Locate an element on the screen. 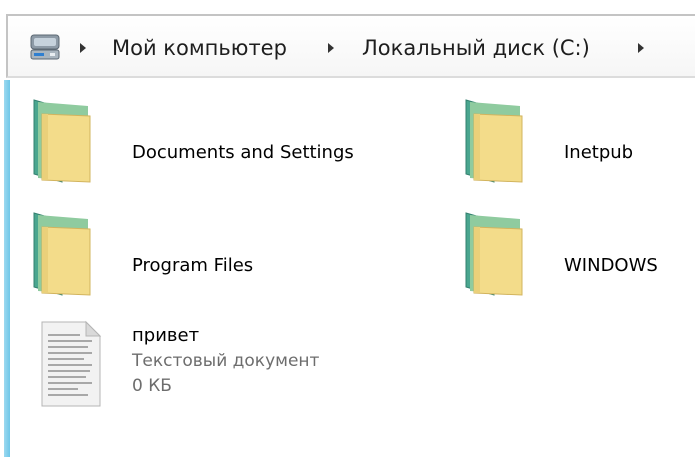  folder-item-program-files: Program Files is located at coordinates (208, 255).